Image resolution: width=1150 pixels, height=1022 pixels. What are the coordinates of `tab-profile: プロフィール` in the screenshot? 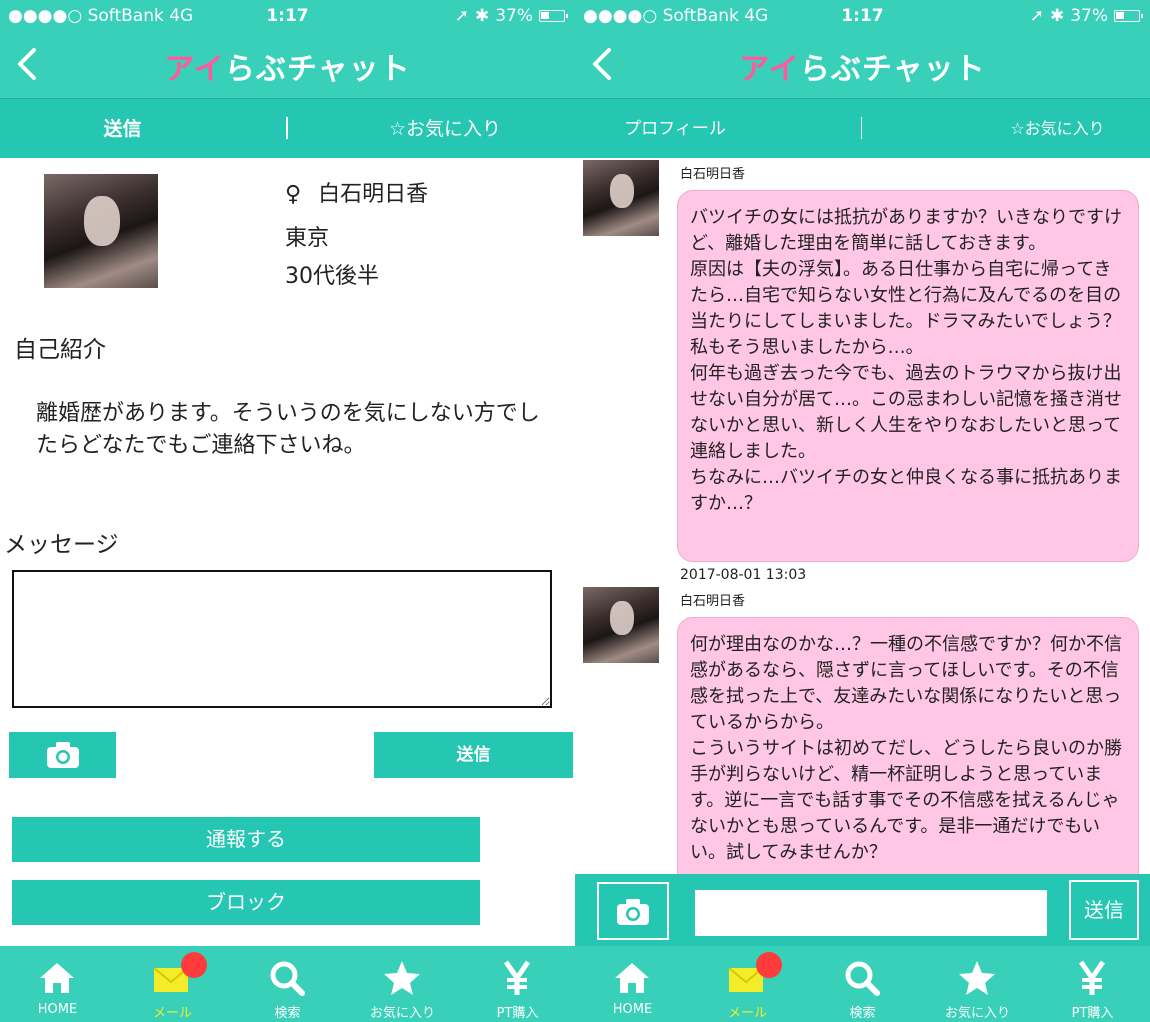 It's located at (675, 129).